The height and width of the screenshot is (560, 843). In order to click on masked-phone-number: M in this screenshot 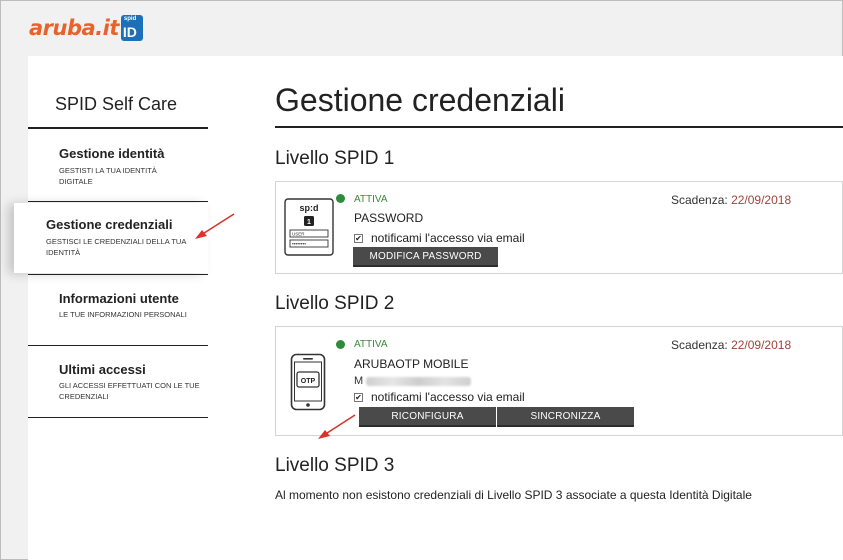, I will do `click(413, 381)`.